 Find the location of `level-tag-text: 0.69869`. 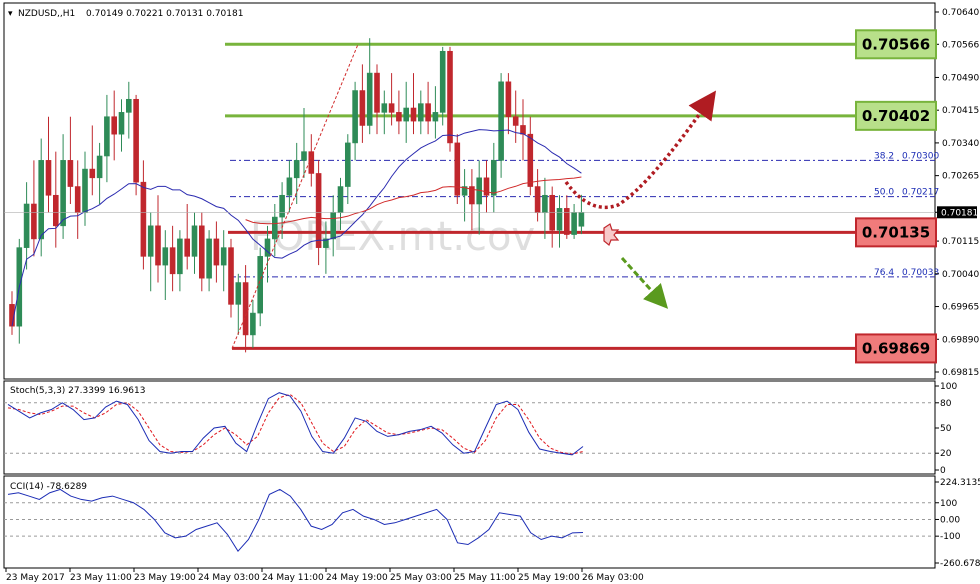

level-tag-text: 0.69869 is located at coordinates (896, 348).